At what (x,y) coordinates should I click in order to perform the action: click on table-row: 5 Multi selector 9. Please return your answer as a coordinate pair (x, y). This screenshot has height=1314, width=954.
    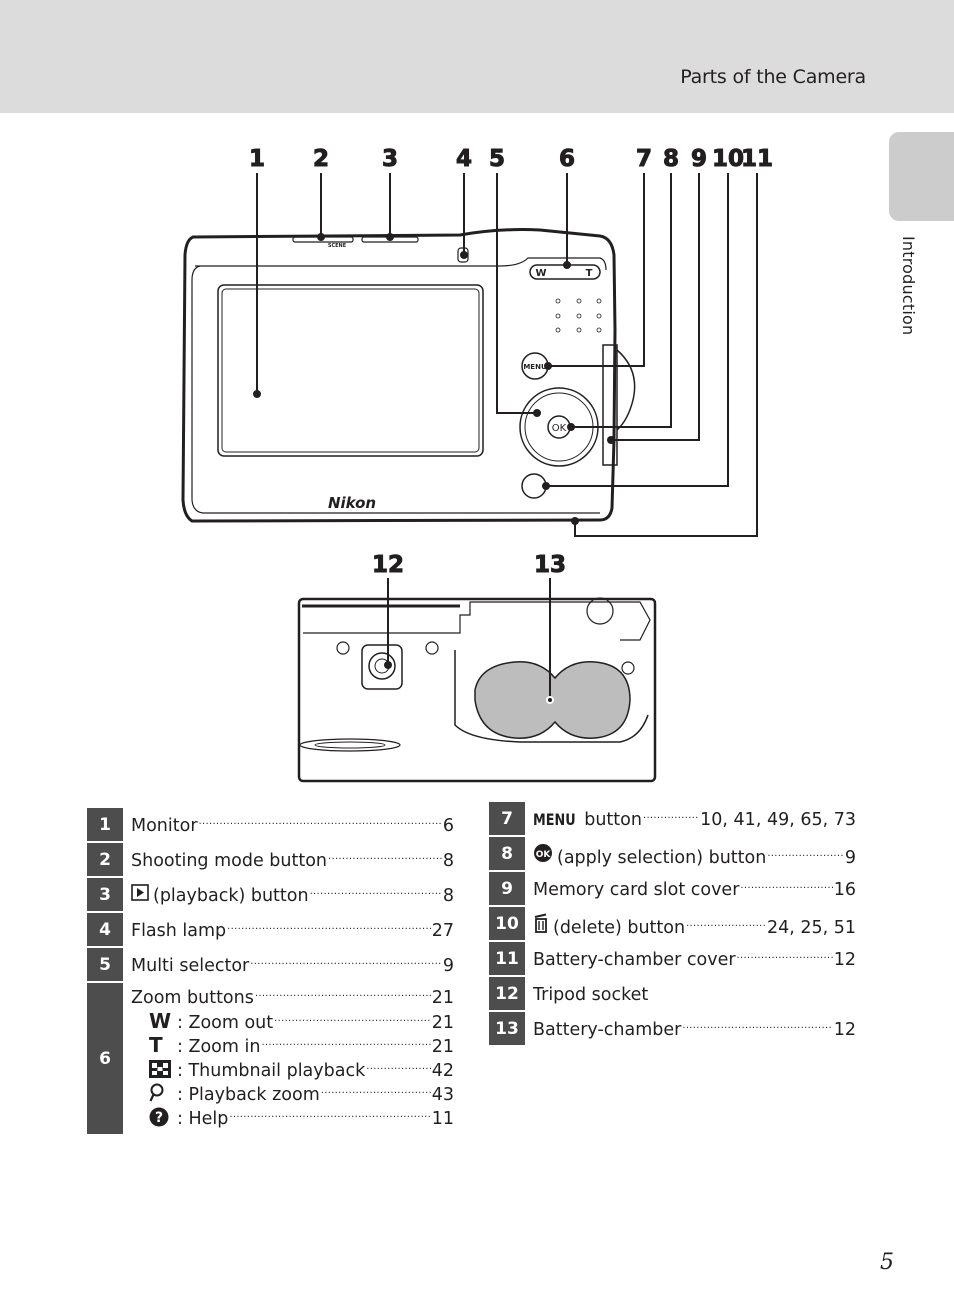
    Looking at the image, I should click on (270, 965).